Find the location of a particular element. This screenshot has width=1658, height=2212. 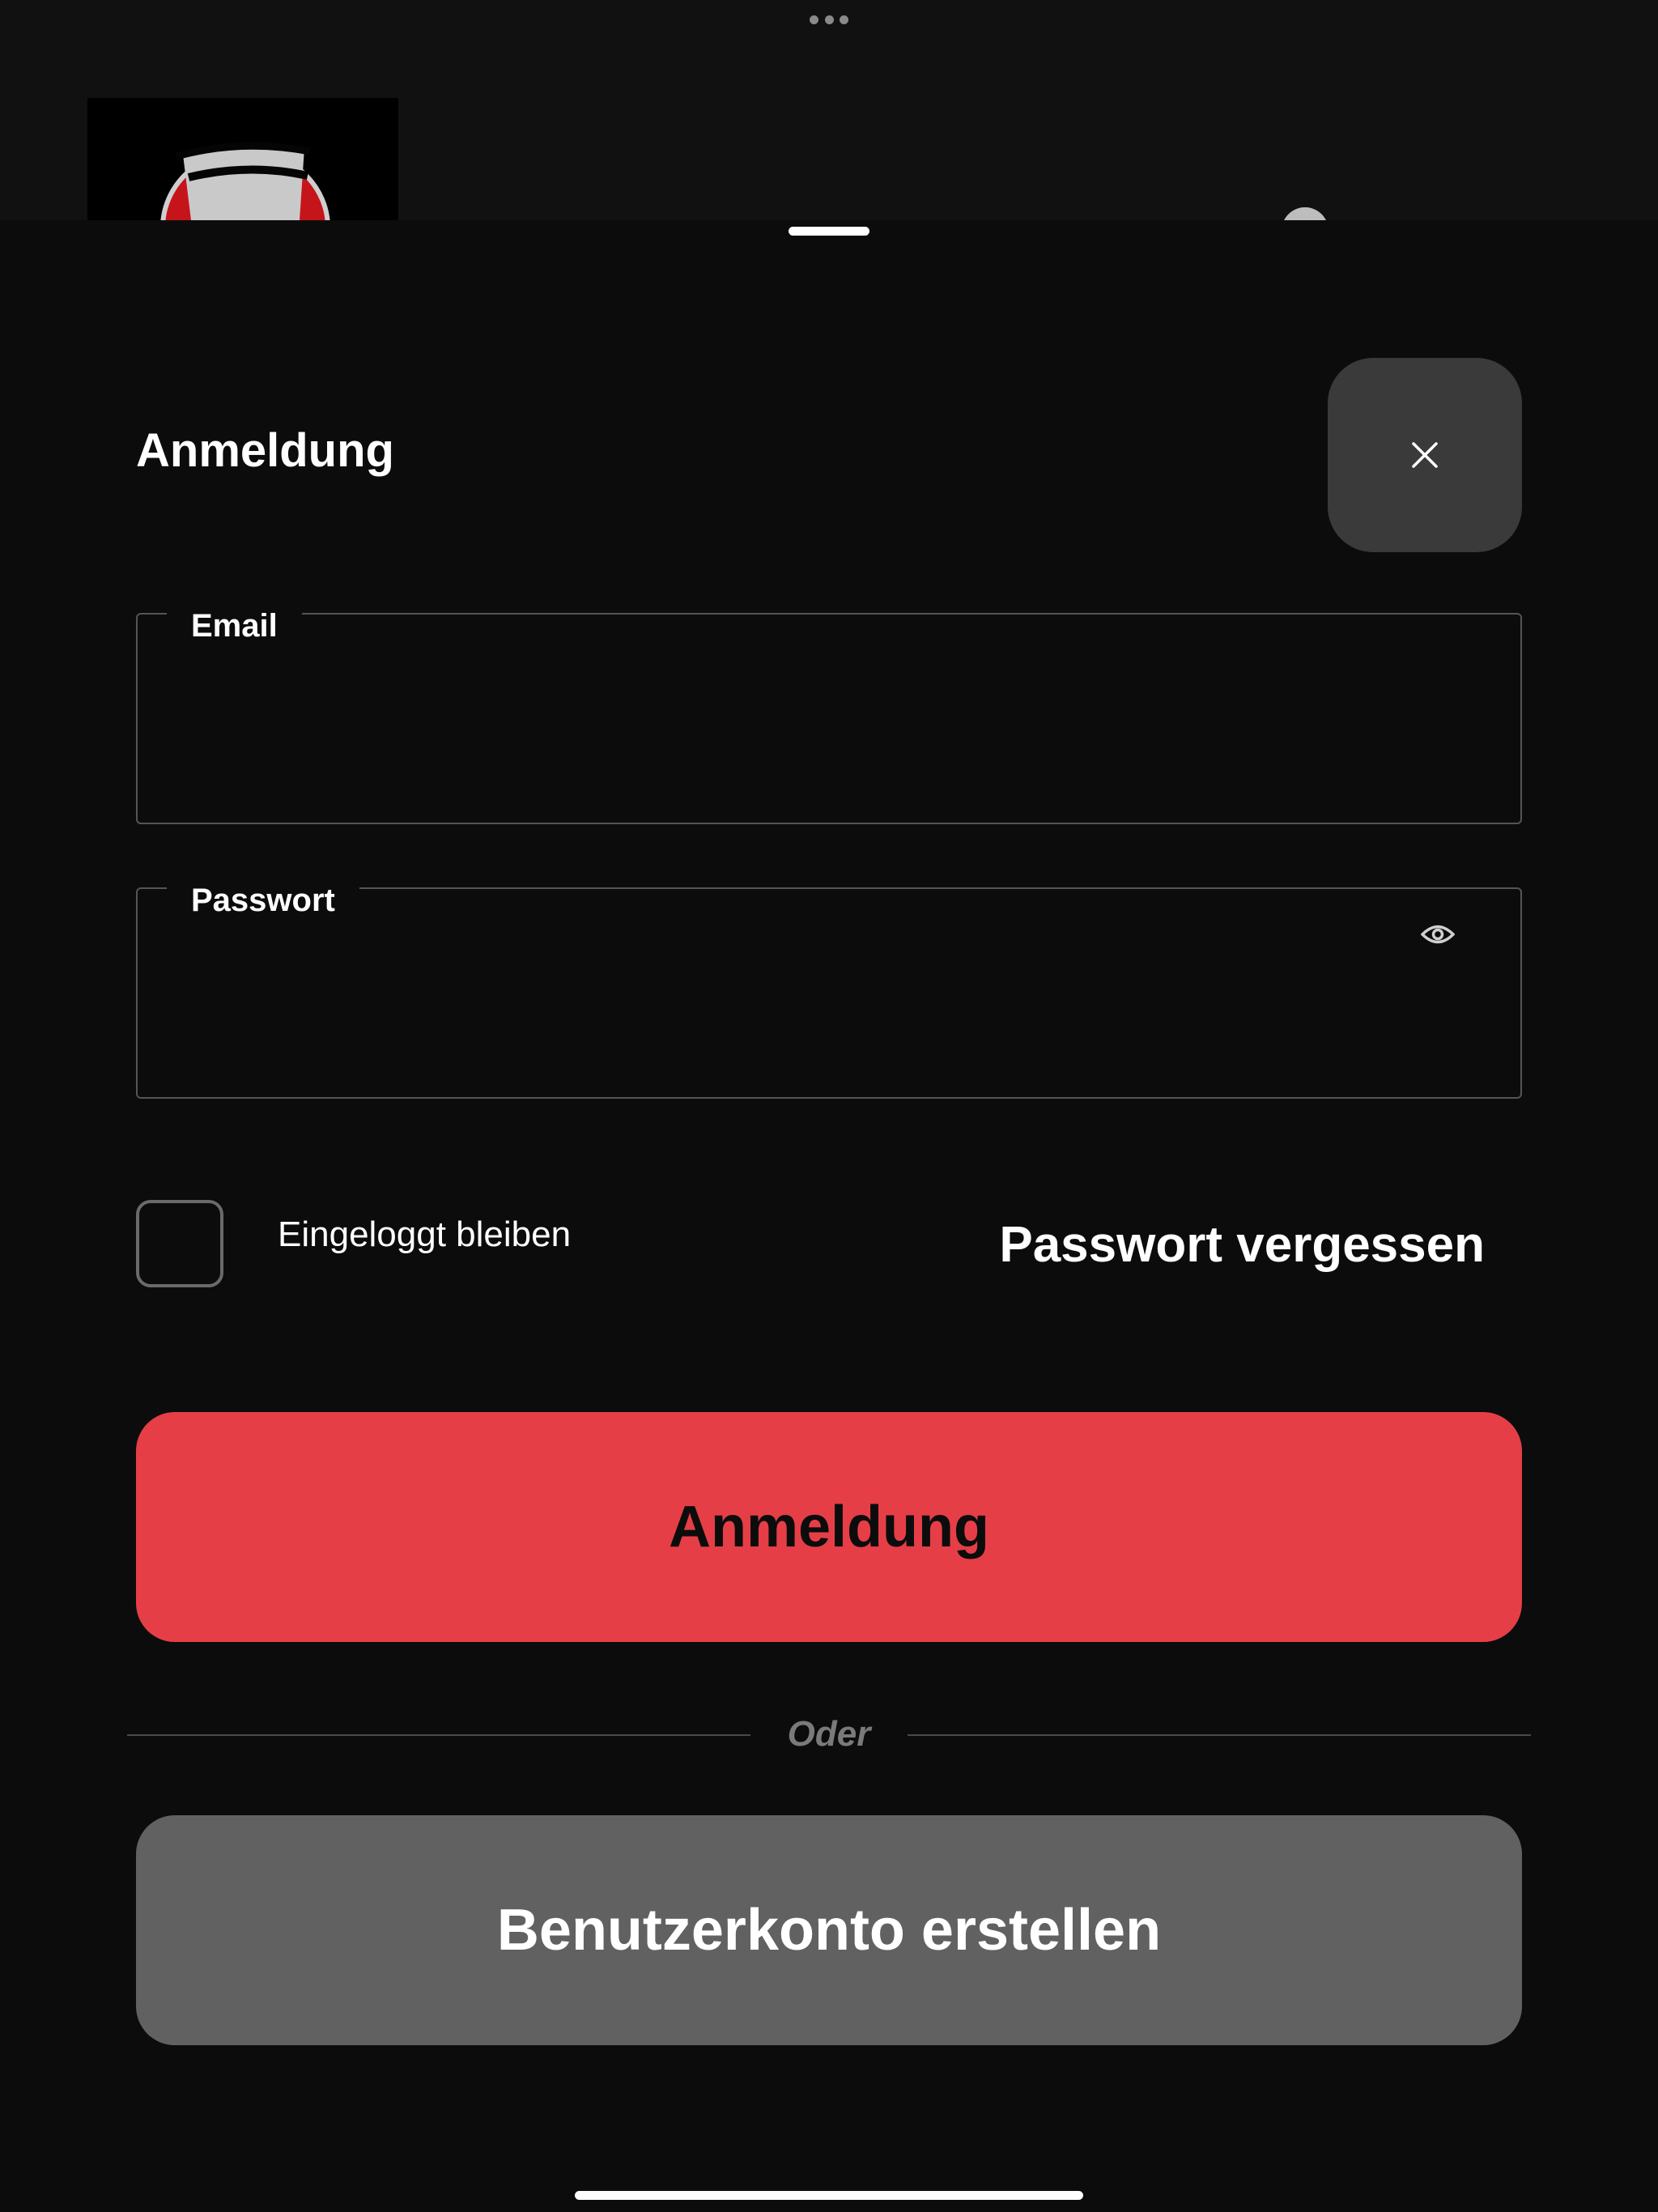

email-label: Email is located at coordinates (234, 626).